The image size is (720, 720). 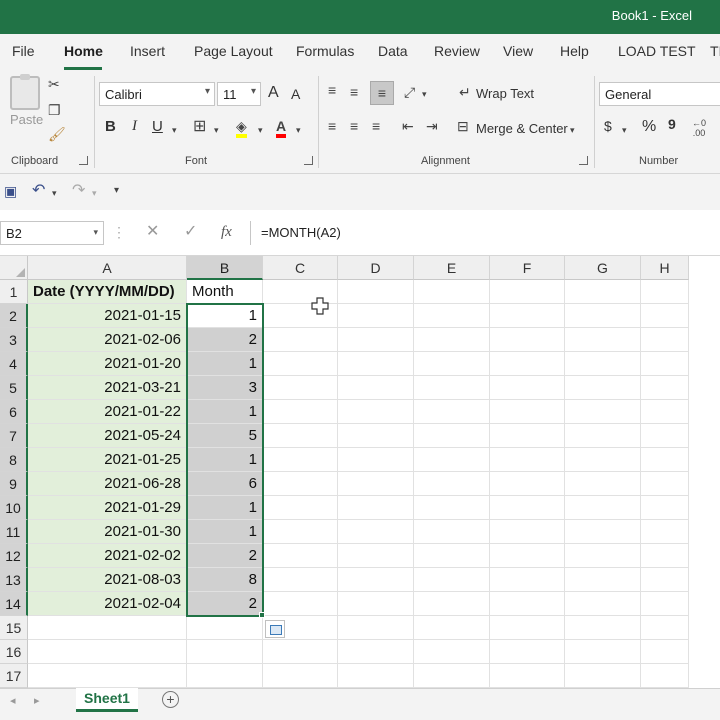 What do you see at coordinates (452, 388) in the screenshot?
I see `cell-e5` at bounding box center [452, 388].